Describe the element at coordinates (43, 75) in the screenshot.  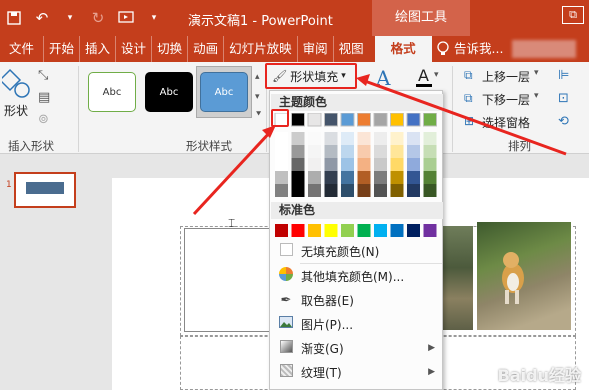
I see `edit-points-icon: ⤡` at that location.